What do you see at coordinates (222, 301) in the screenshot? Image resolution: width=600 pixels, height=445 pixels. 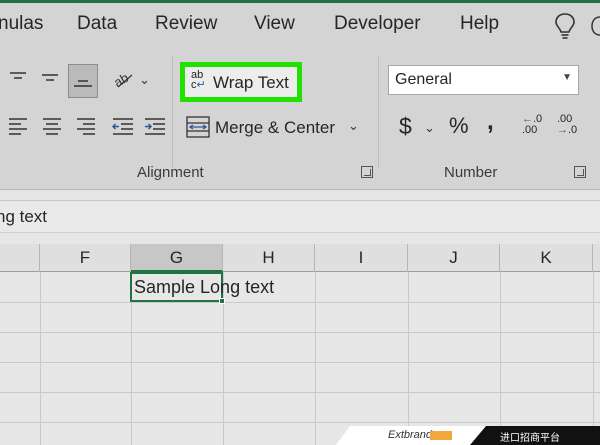 I see `fill-handle` at bounding box center [222, 301].